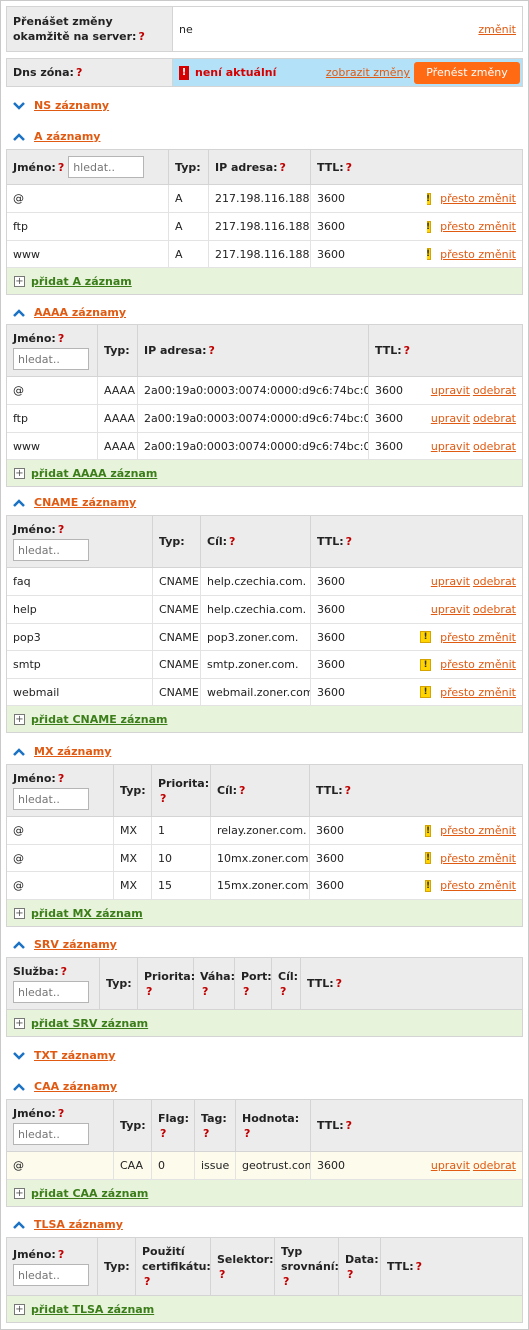 This screenshot has width=529, height=1330. What do you see at coordinates (368, 72) in the screenshot?
I see `show-changes-link: zobrazit změny` at bounding box center [368, 72].